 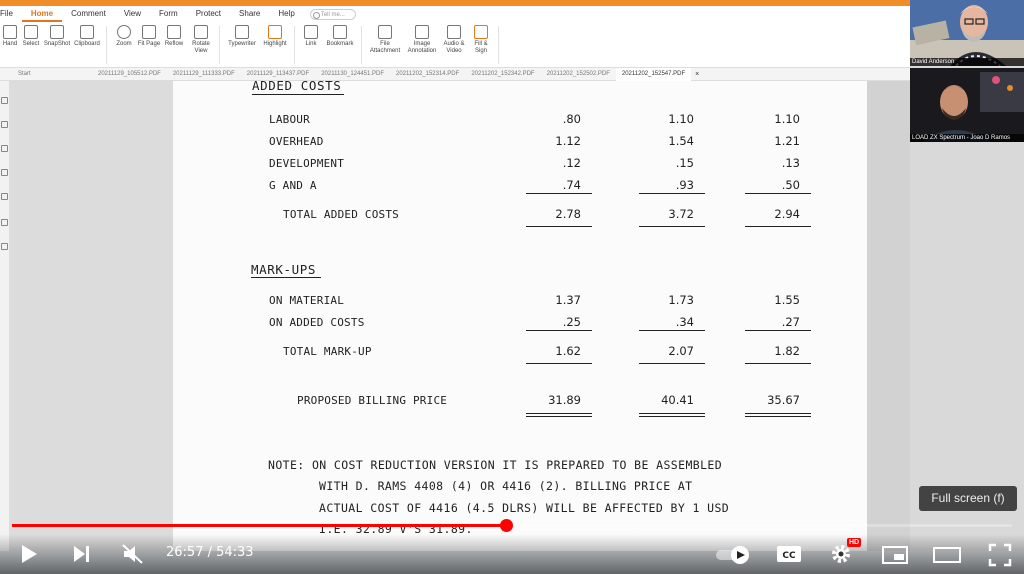 What do you see at coordinates (789, 554) in the screenshot?
I see `captions-icon: CC` at bounding box center [789, 554].